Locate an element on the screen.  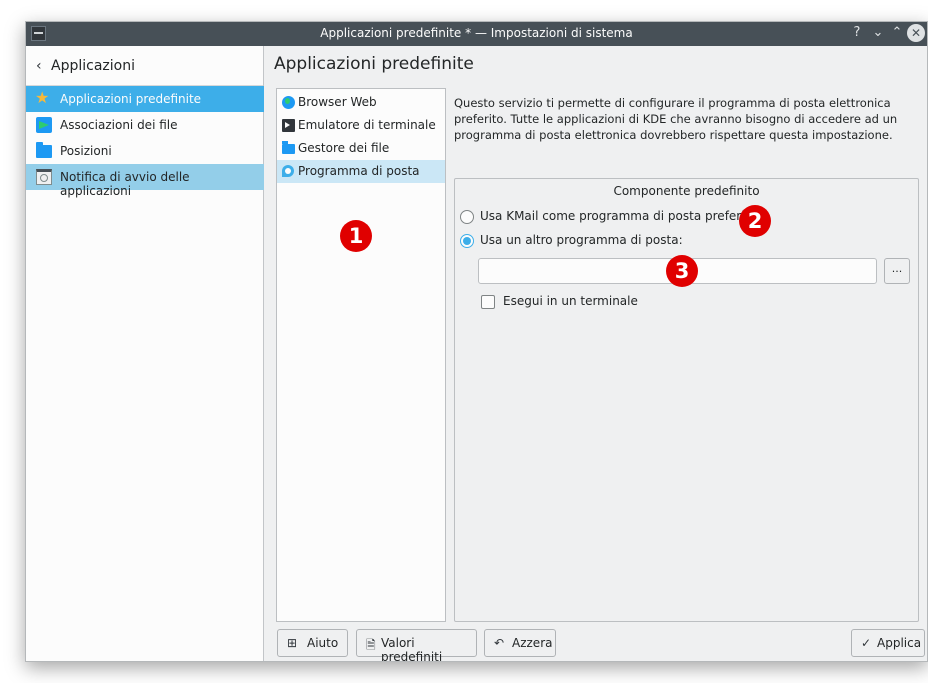
close-button: ✕ is located at coordinates (916, 33).